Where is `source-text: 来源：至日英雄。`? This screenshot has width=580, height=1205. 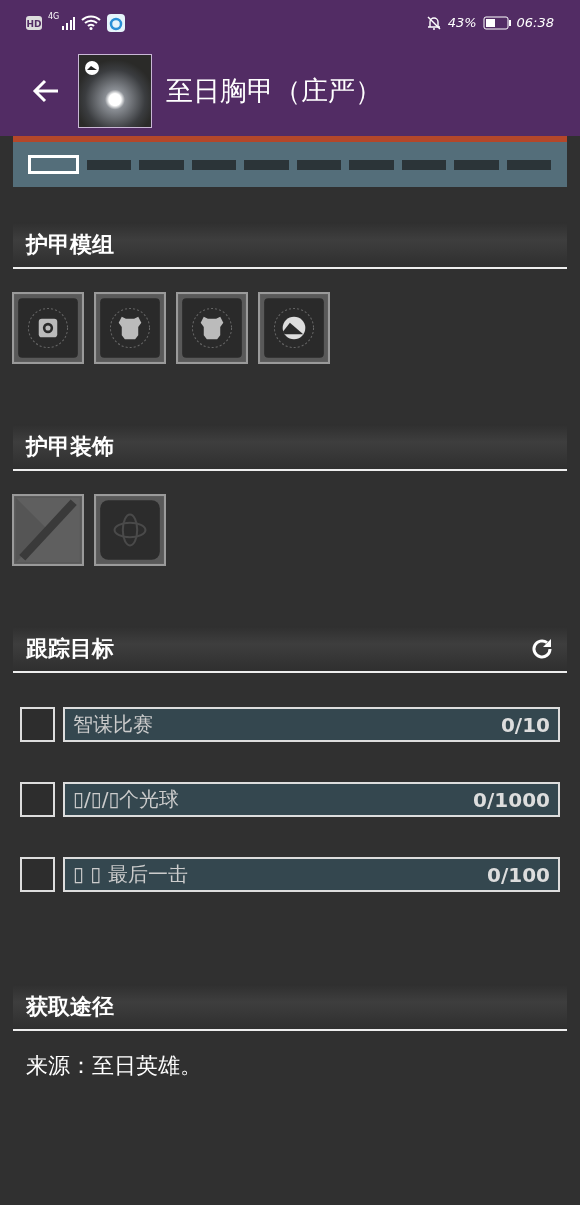
source-text: 来源：至日英雄。 is located at coordinates (114, 1066).